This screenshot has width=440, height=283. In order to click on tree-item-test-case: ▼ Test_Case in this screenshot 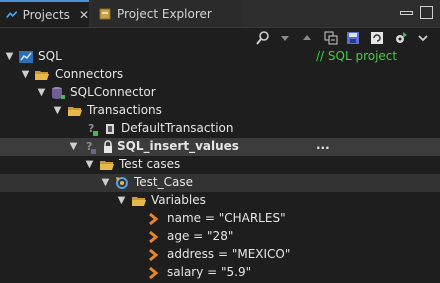, I will do `click(220, 183)`.